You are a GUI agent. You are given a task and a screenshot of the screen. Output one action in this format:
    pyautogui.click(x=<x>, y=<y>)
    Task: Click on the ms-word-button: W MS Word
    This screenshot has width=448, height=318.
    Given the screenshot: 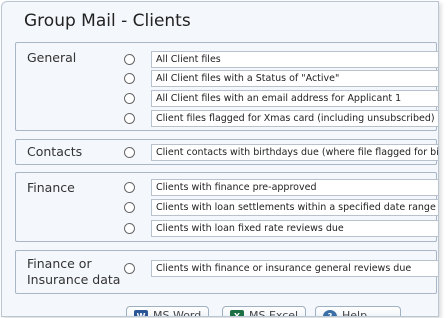 What is the action you would take?
    pyautogui.click(x=167, y=311)
    